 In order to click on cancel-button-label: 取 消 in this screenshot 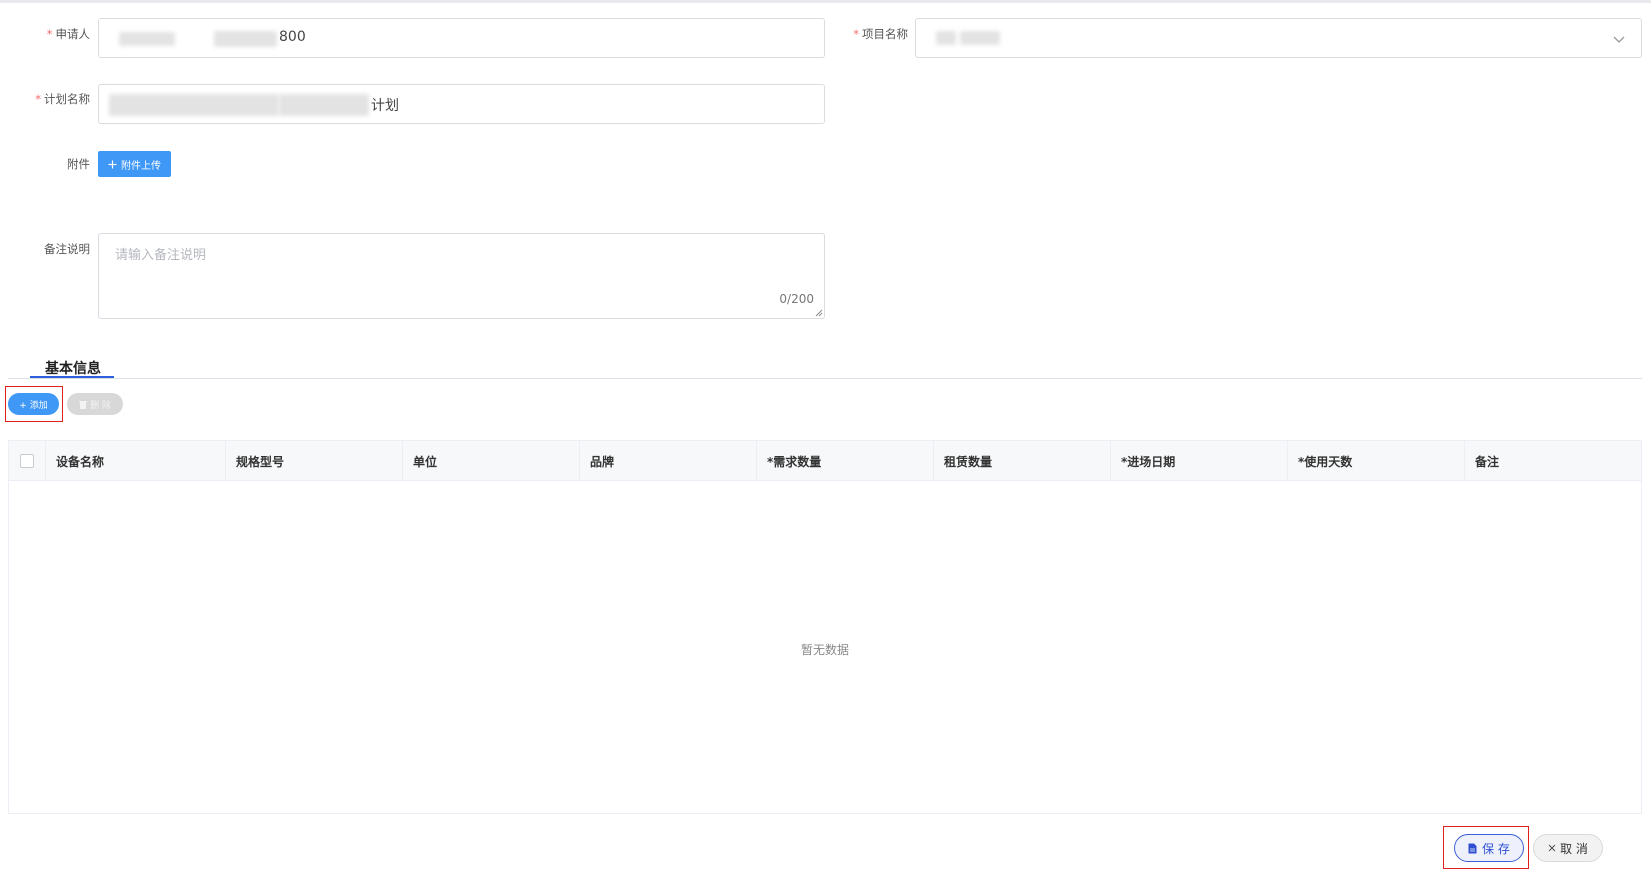, I will do `click(1574, 848)`.